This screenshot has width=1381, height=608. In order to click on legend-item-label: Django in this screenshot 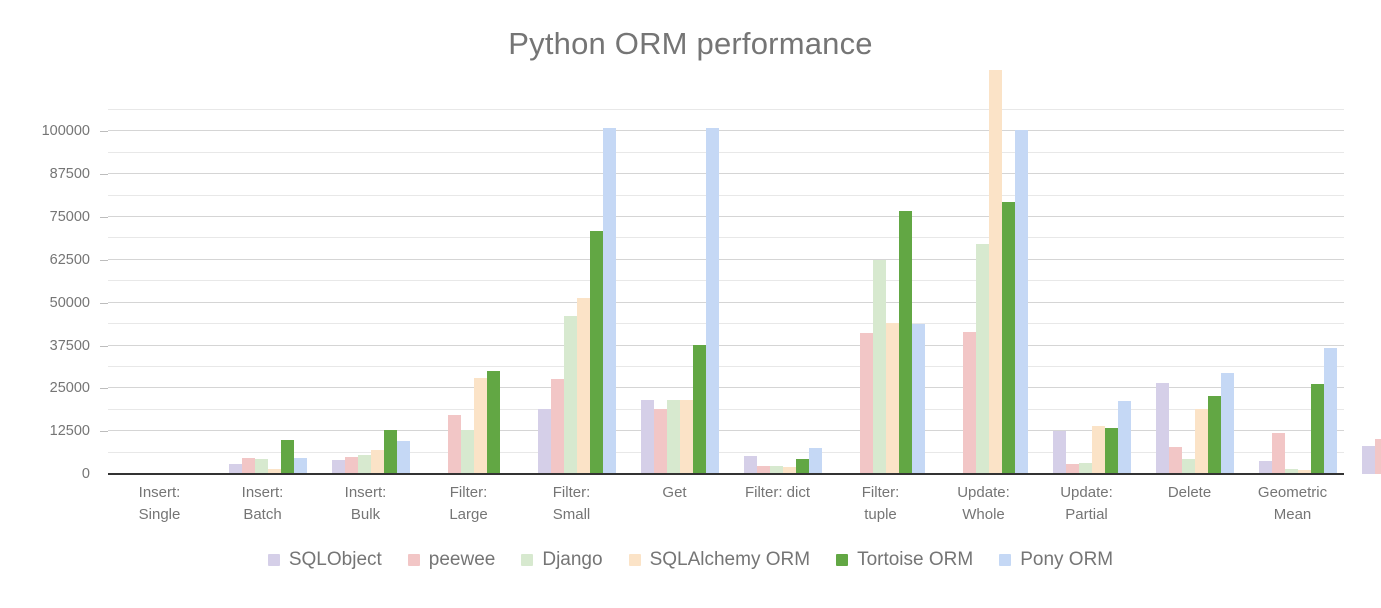, I will do `click(572, 559)`.